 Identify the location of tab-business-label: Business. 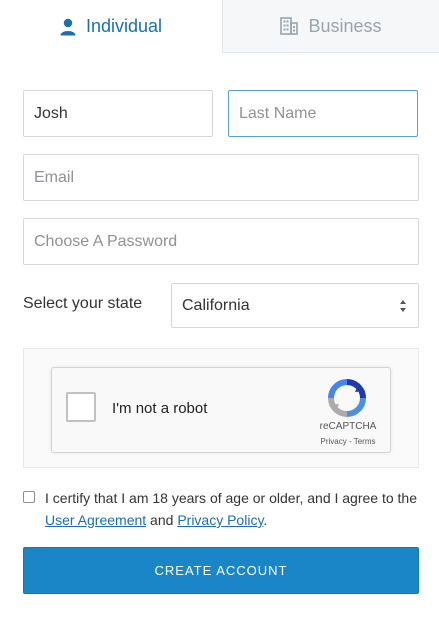
(345, 25).